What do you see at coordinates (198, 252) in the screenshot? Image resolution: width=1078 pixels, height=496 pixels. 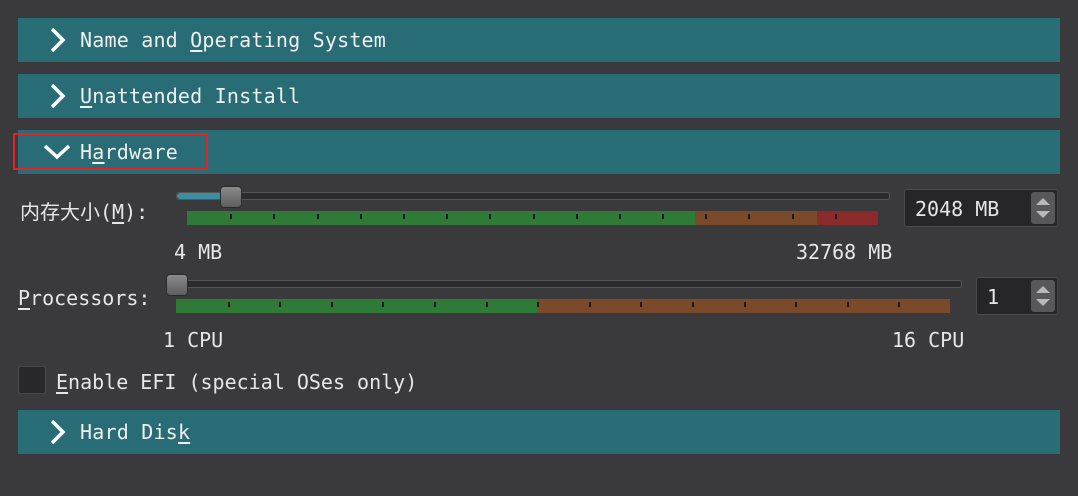 I see `memory-min-label: 4 MB` at bounding box center [198, 252].